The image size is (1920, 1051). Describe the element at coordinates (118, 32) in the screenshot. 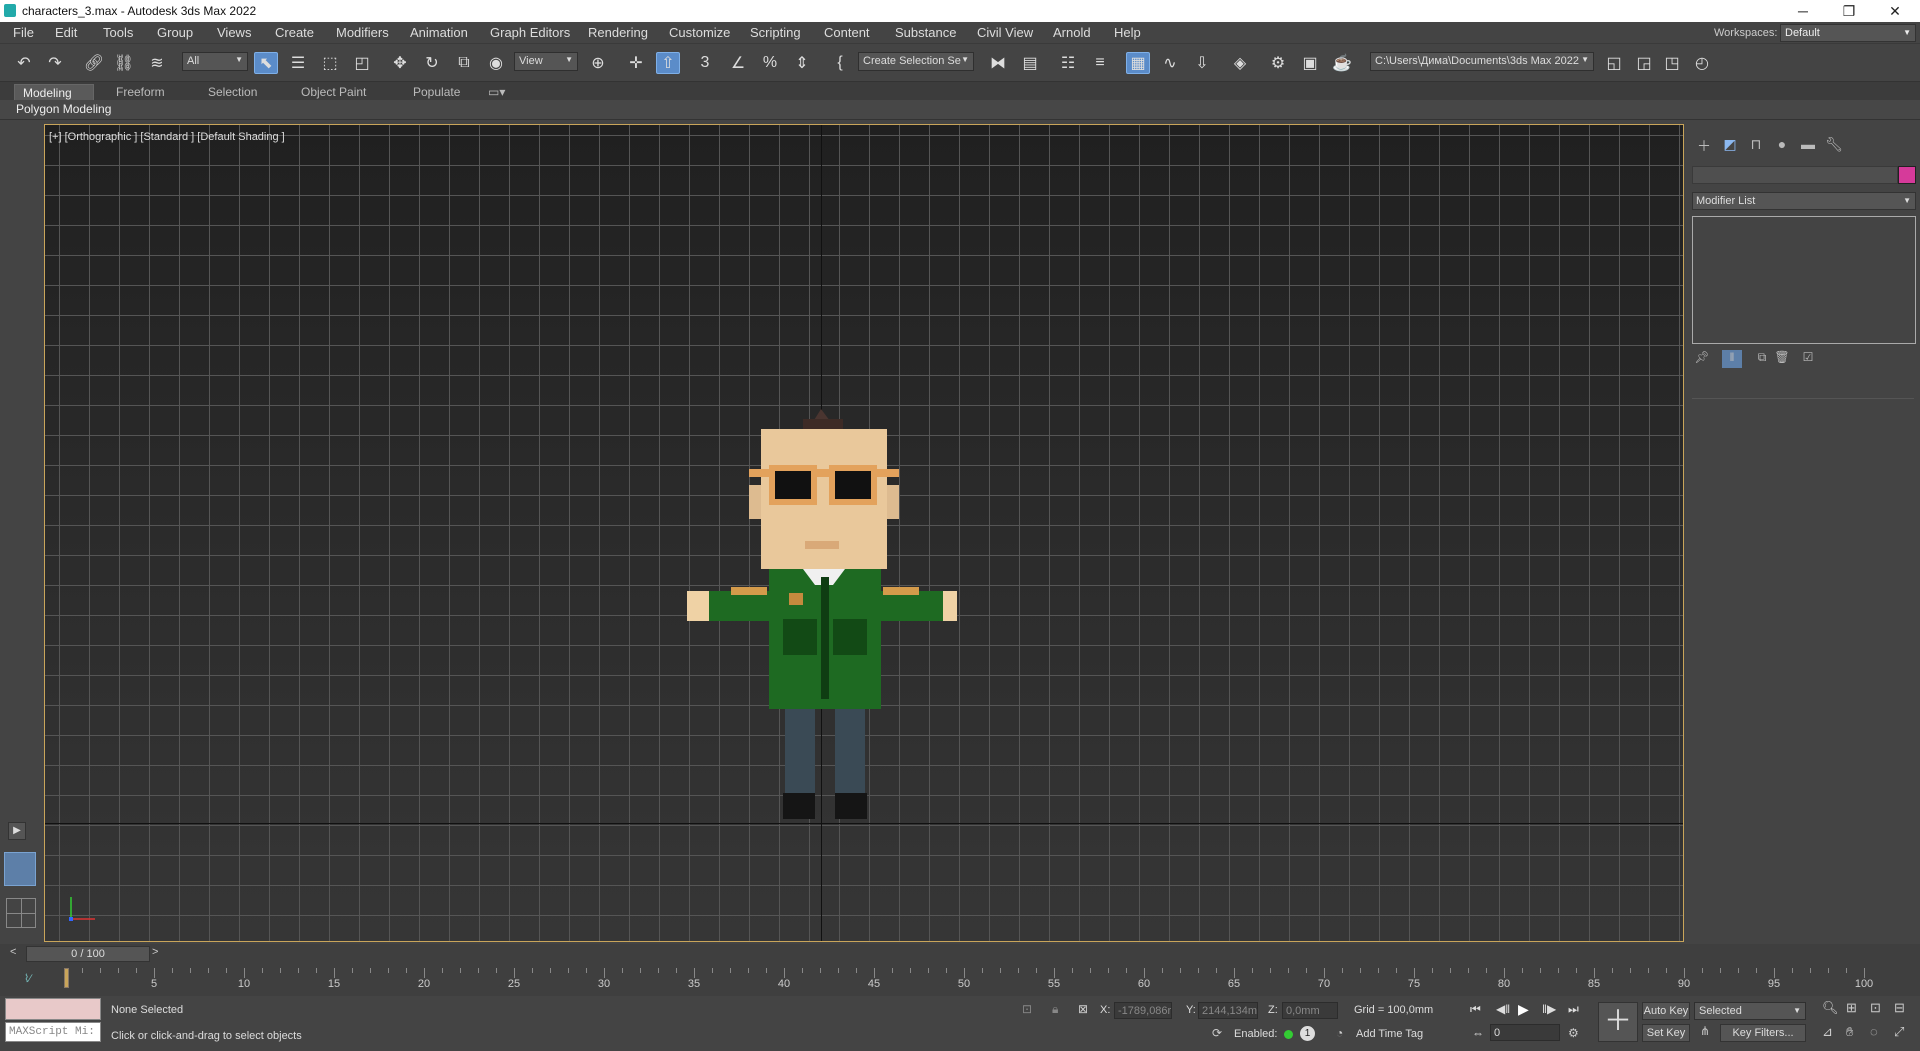

I see `menu-tools: Tools` at that location.